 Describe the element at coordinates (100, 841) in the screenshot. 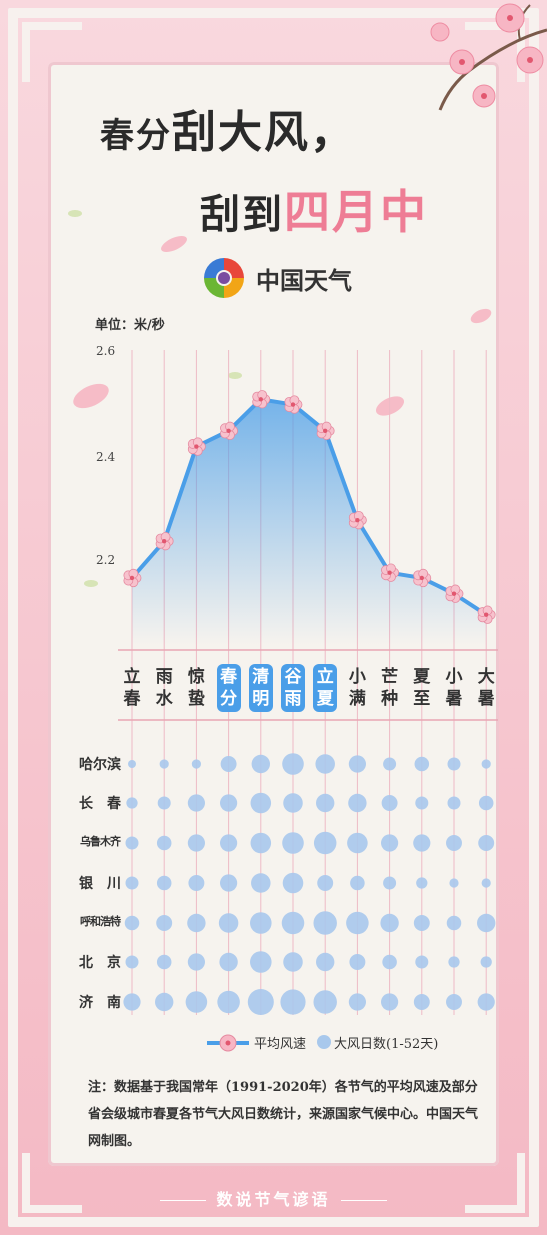

I see `city-label: 乌鲁木齐` at that location.